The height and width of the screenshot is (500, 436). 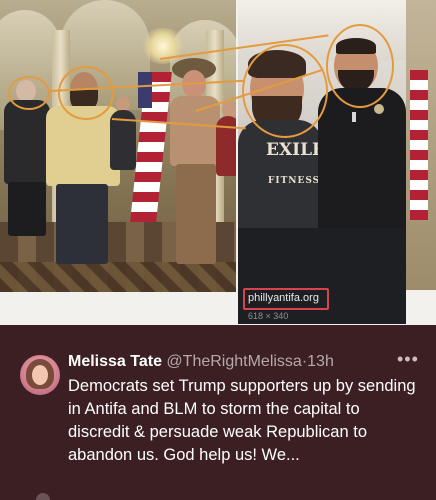 I want to click on source-domain: phillyantifa.org, so click(x=283, y=298).